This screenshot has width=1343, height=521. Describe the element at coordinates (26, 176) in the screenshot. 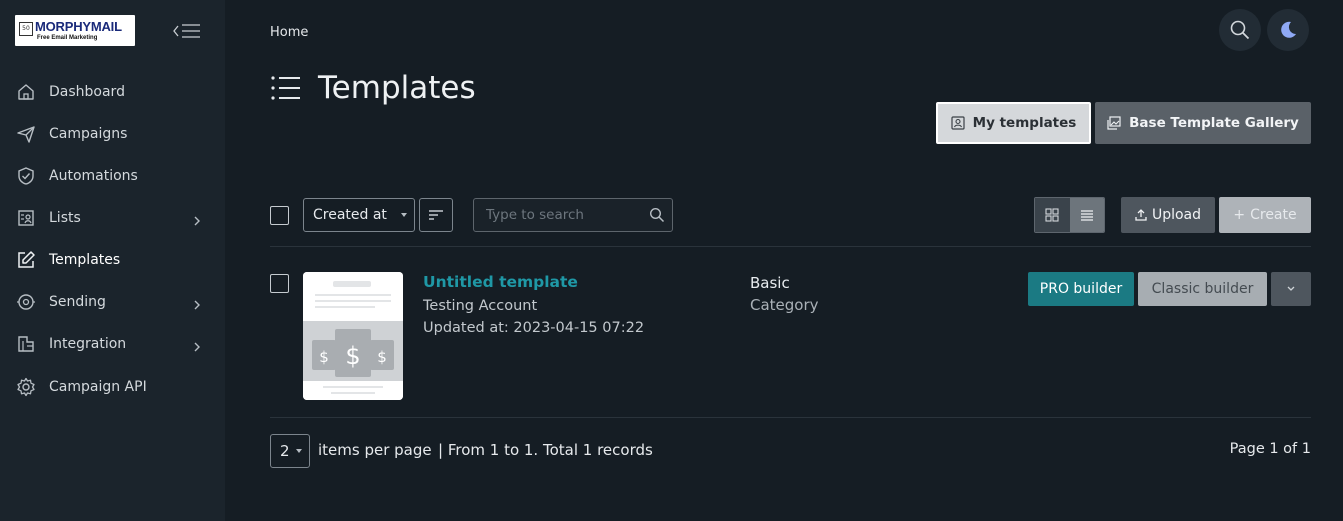

I see `shield-check-icon` at that location.